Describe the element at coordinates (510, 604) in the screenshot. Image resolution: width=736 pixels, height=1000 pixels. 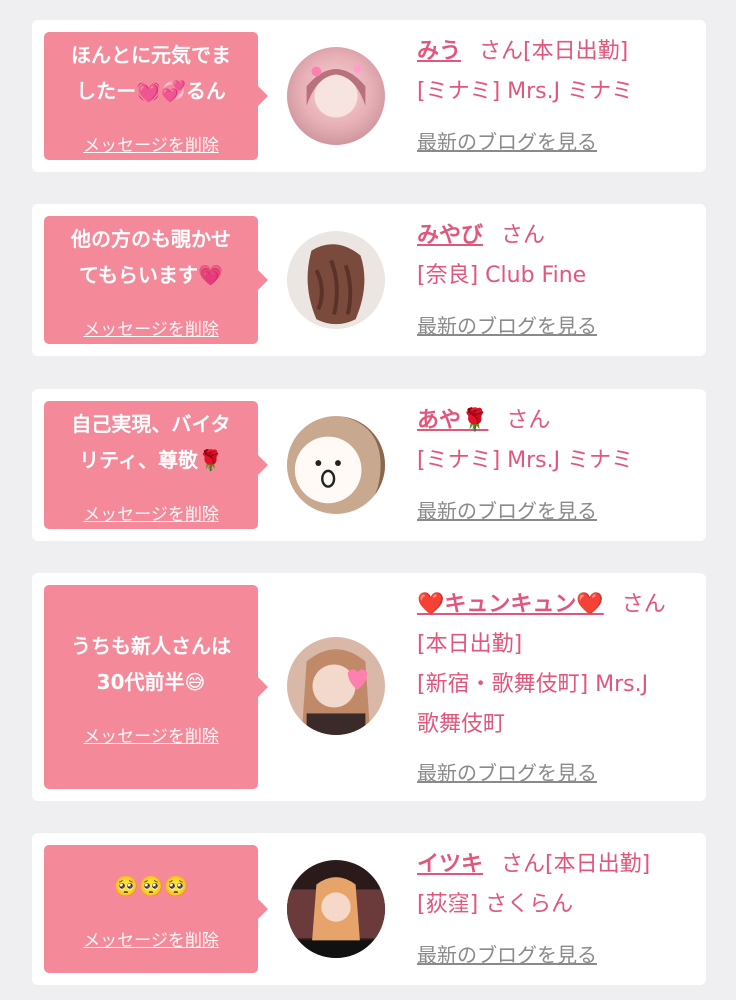
I see `cast-name-link: ❤️キュンキュン❤️` at that location.